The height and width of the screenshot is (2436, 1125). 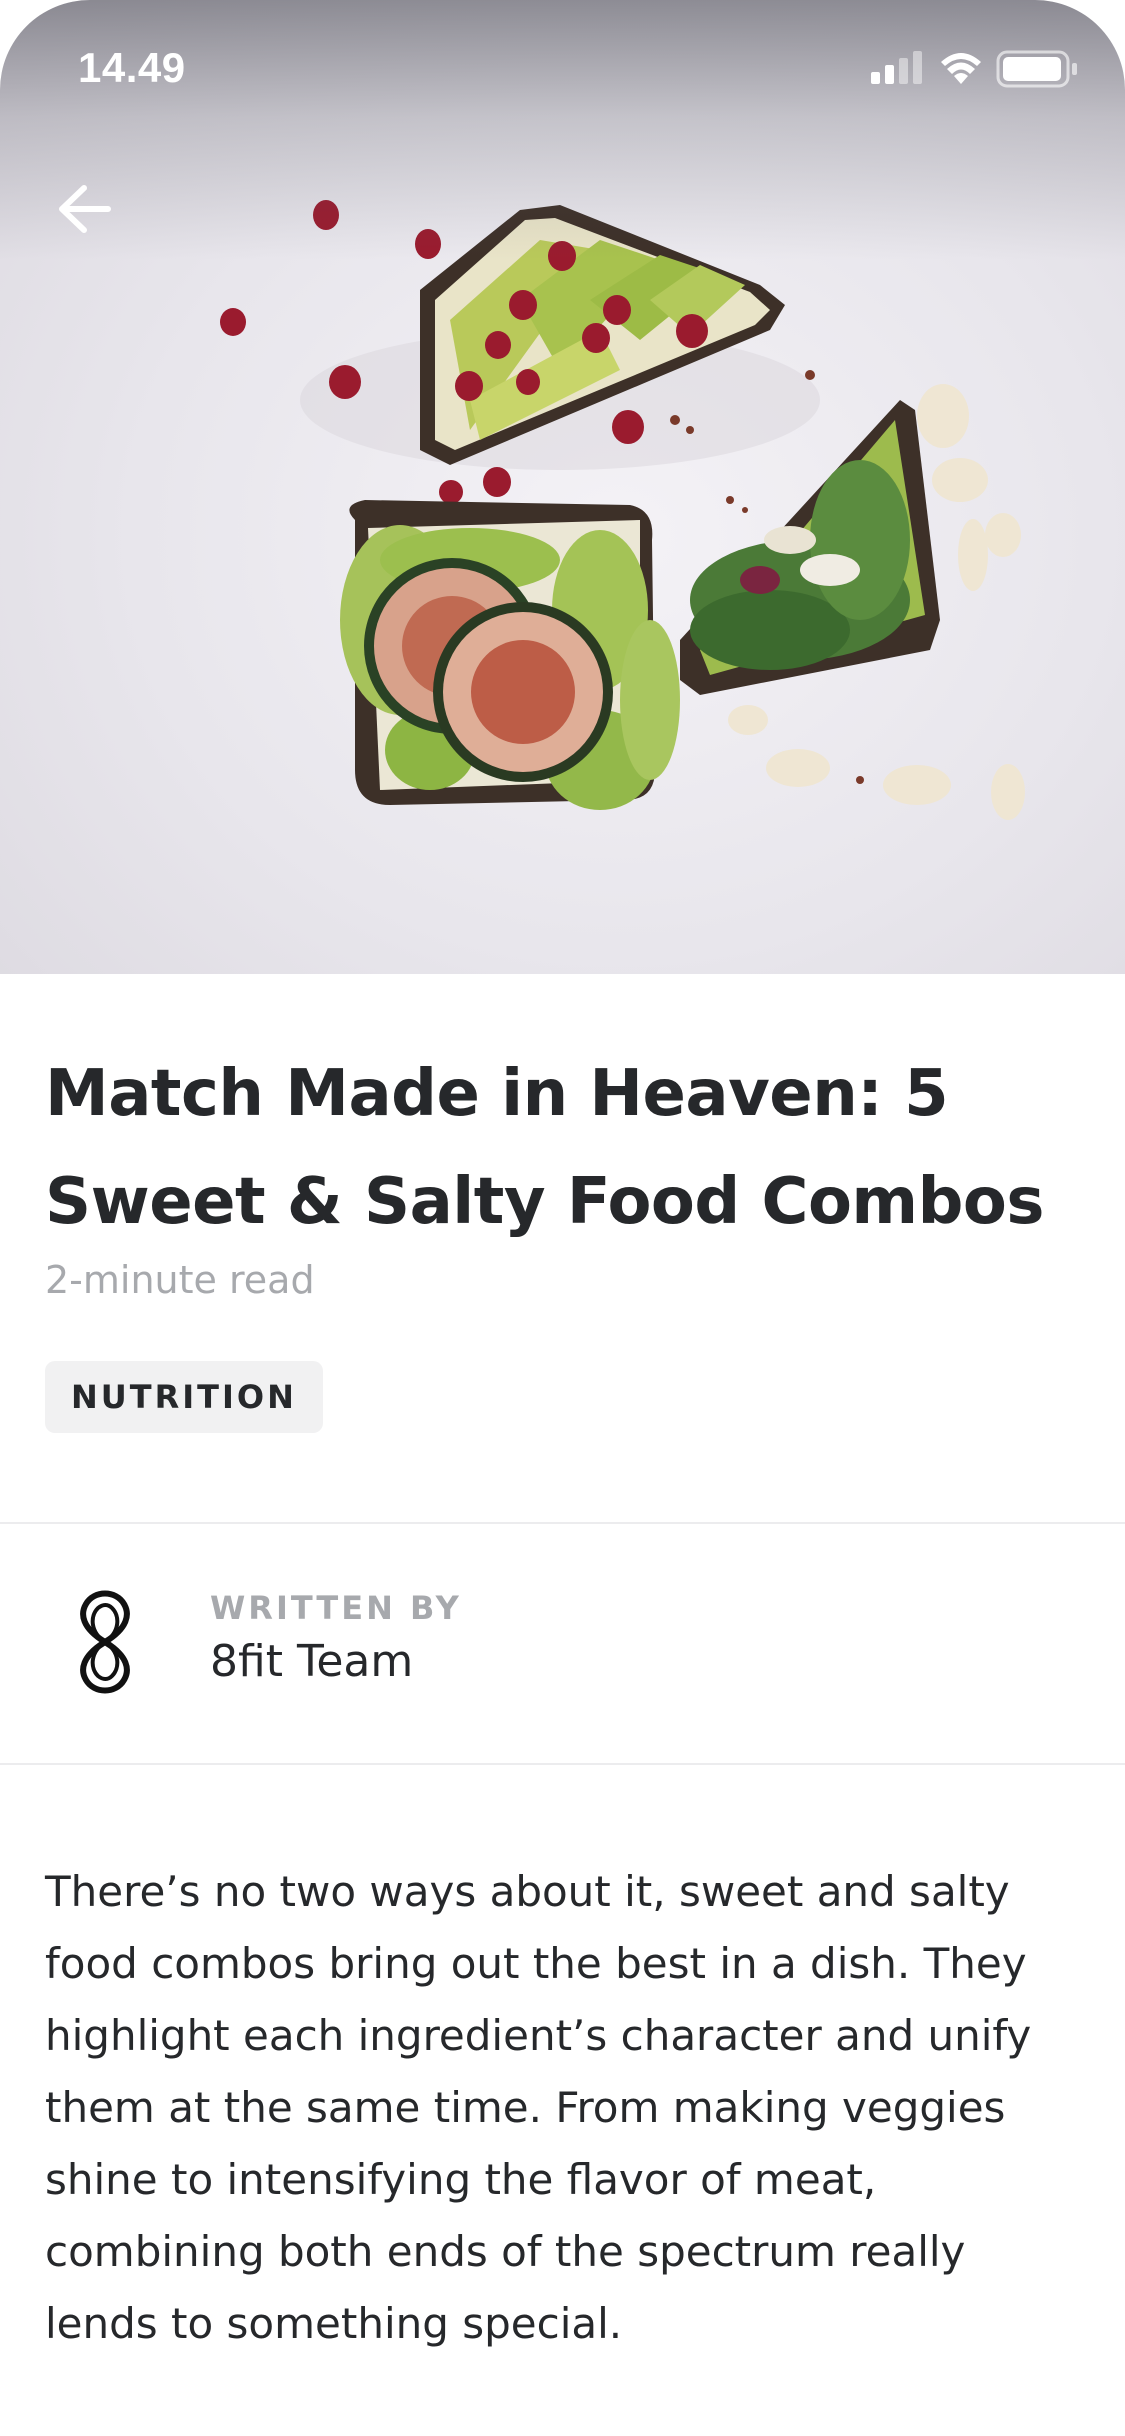 What do you see at coordinates (336, 1608) in the screenshot?
I see `written-by-label: WRITTEN BY` at bounding box center [336, 1608].